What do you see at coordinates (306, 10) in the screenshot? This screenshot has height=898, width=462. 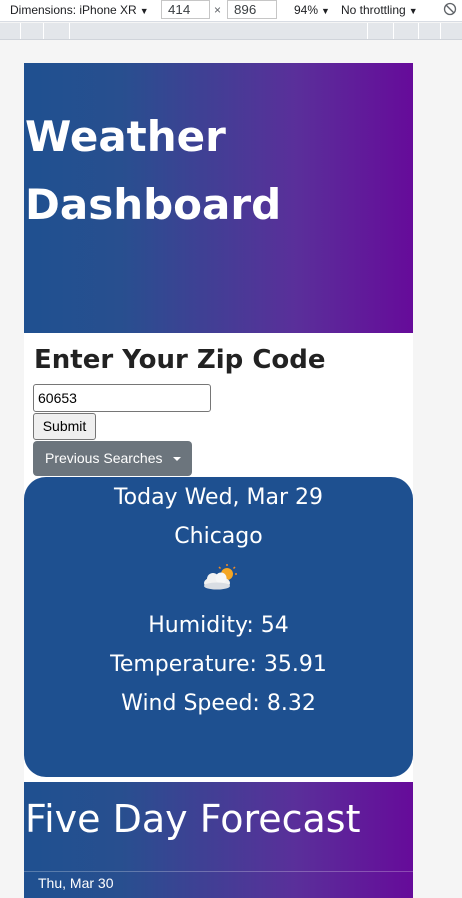 I see `zoom-label: 94%` at bounding box center [306, 10].